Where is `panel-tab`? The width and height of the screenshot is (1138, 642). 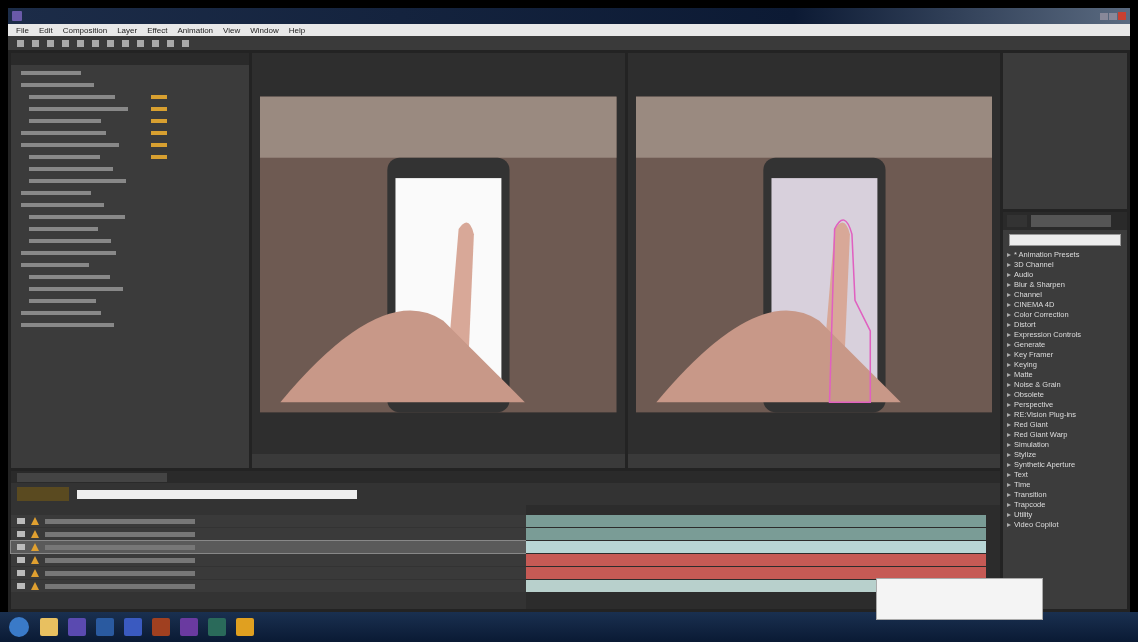
panel-tab is located at coordinates (1071, 221).